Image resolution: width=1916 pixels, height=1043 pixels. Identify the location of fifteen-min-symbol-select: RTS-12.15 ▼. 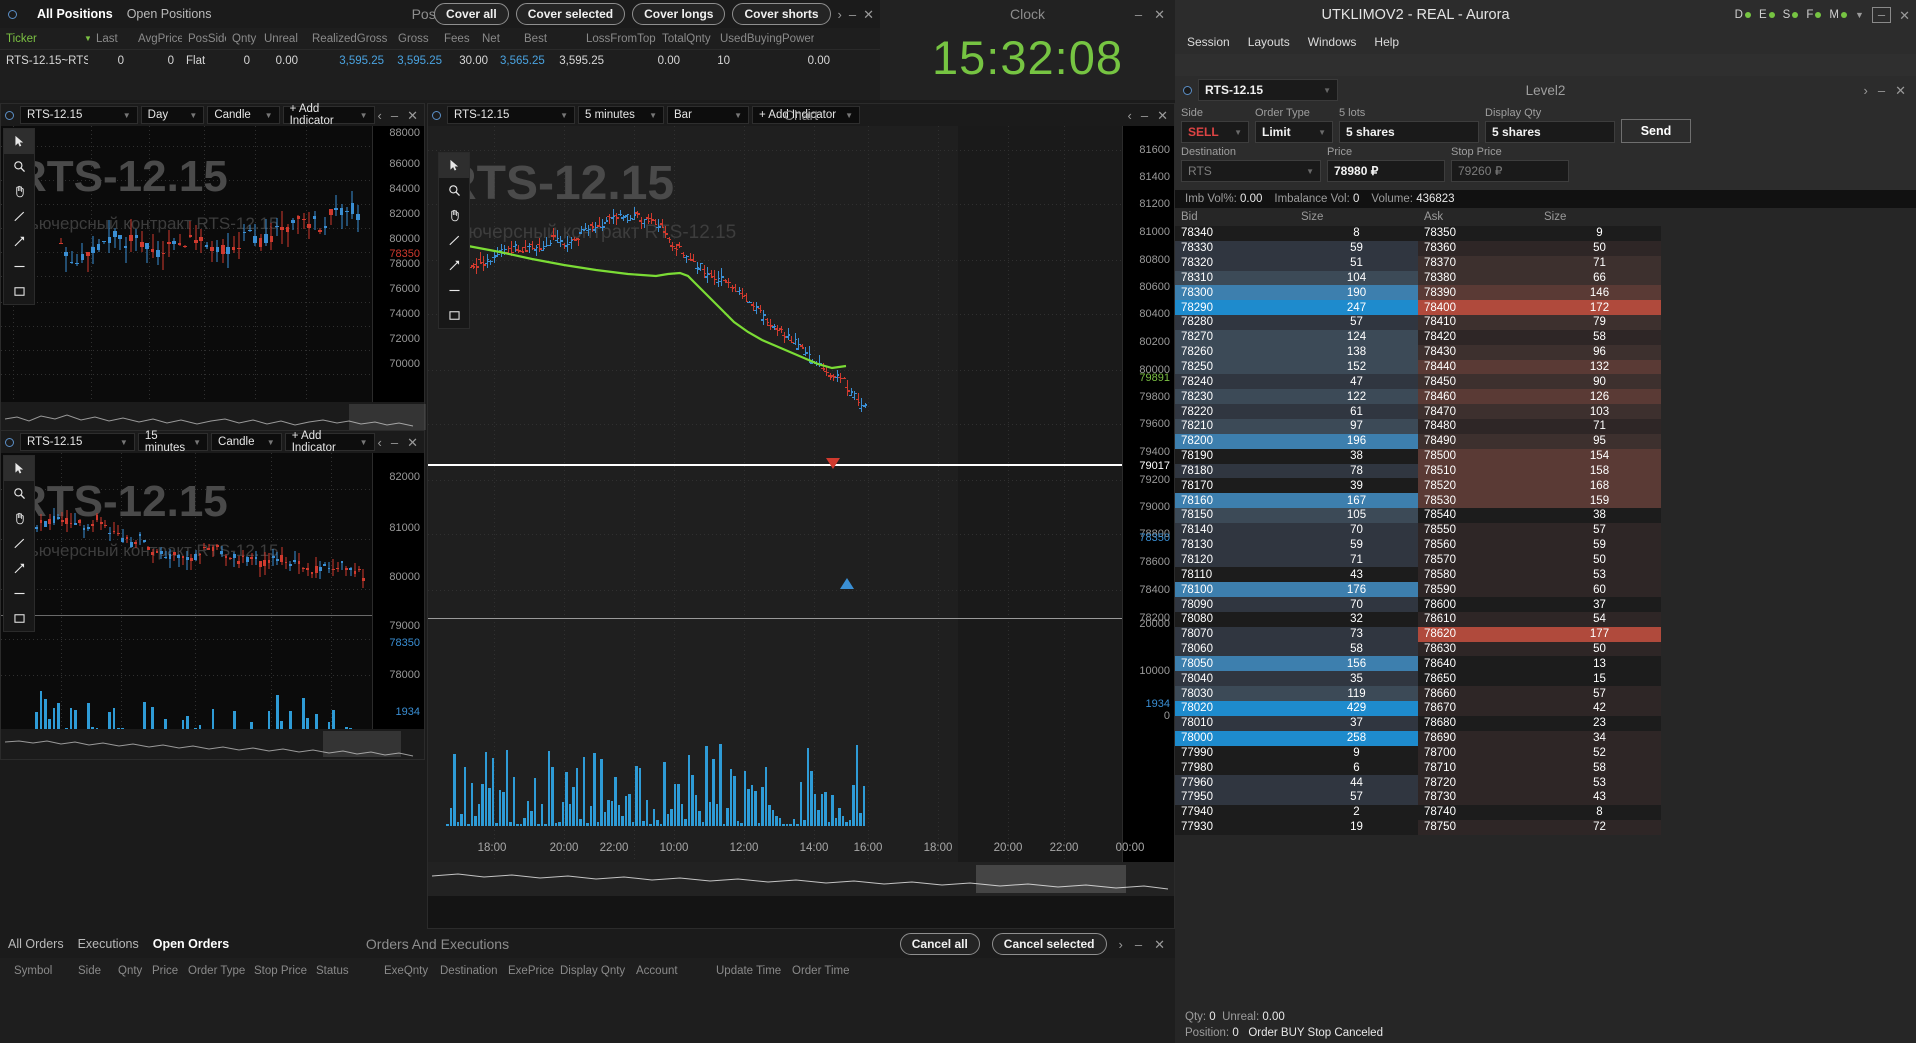
(77, 442).